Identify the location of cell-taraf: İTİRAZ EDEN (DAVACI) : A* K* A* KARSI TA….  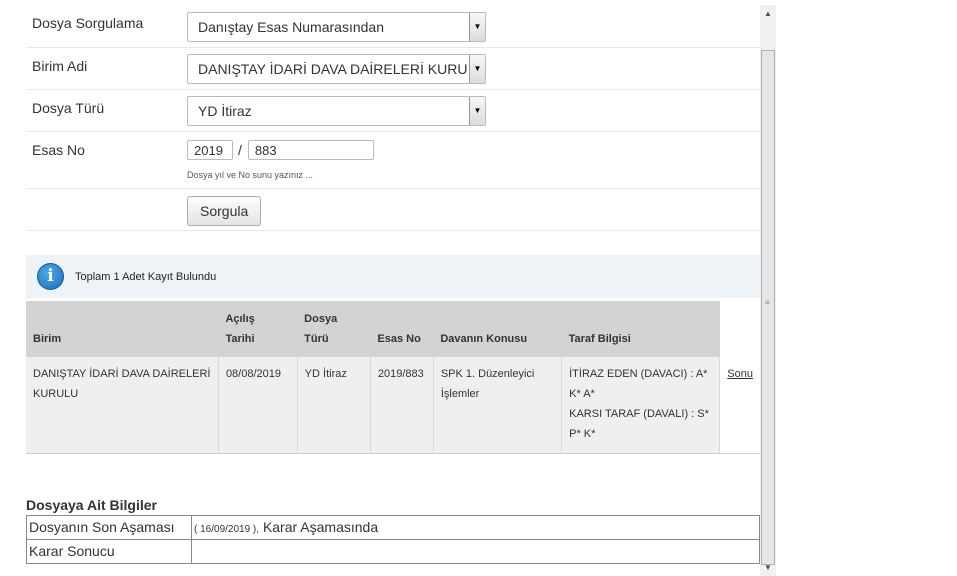
(641, 405).